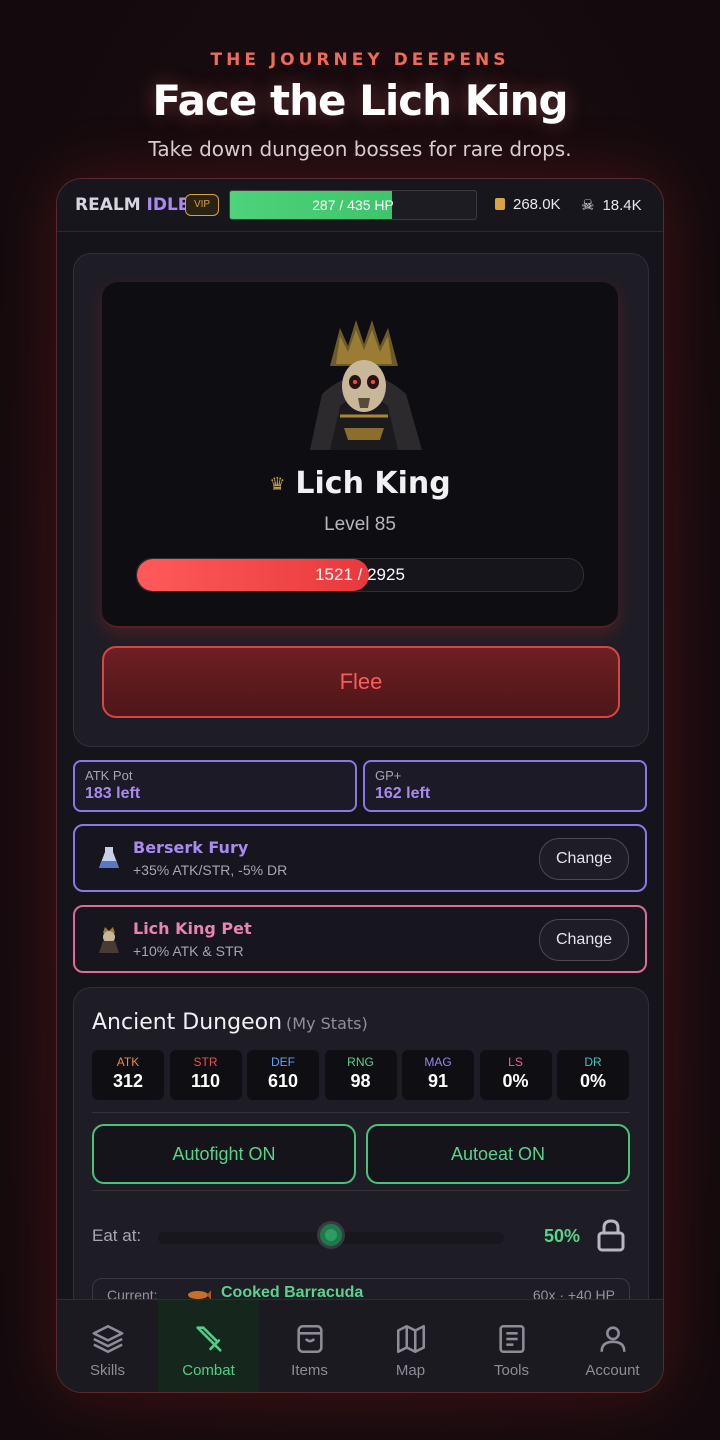  I want to click on dungeon-name: Ancient Dungeon, so click(187, 1022).